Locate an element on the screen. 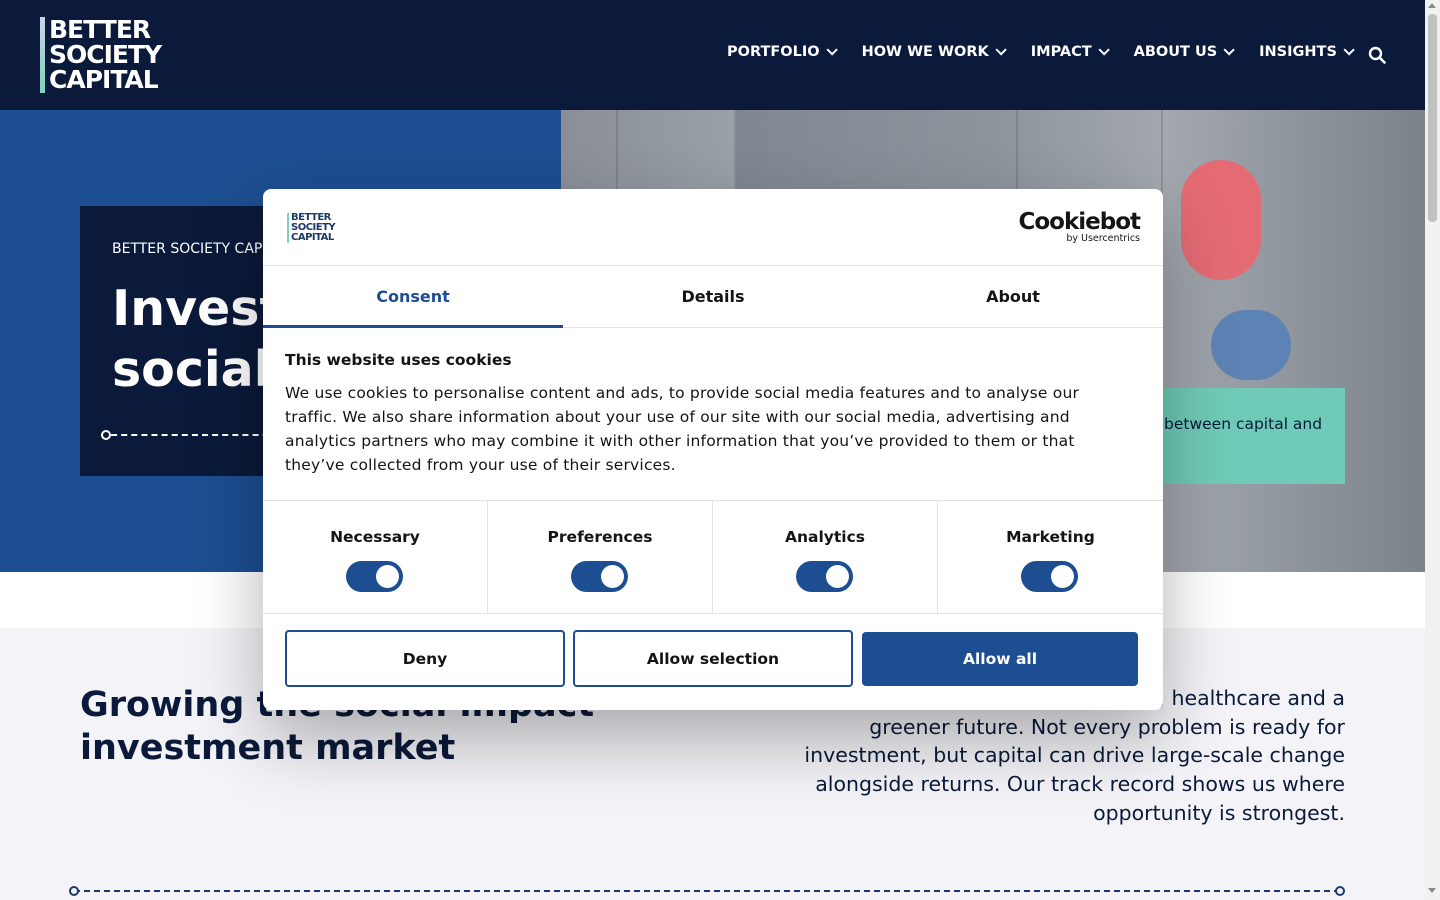 This screenshot has width=1440, height=900. tab-consent: Consent is located at coordinates (413, 297).